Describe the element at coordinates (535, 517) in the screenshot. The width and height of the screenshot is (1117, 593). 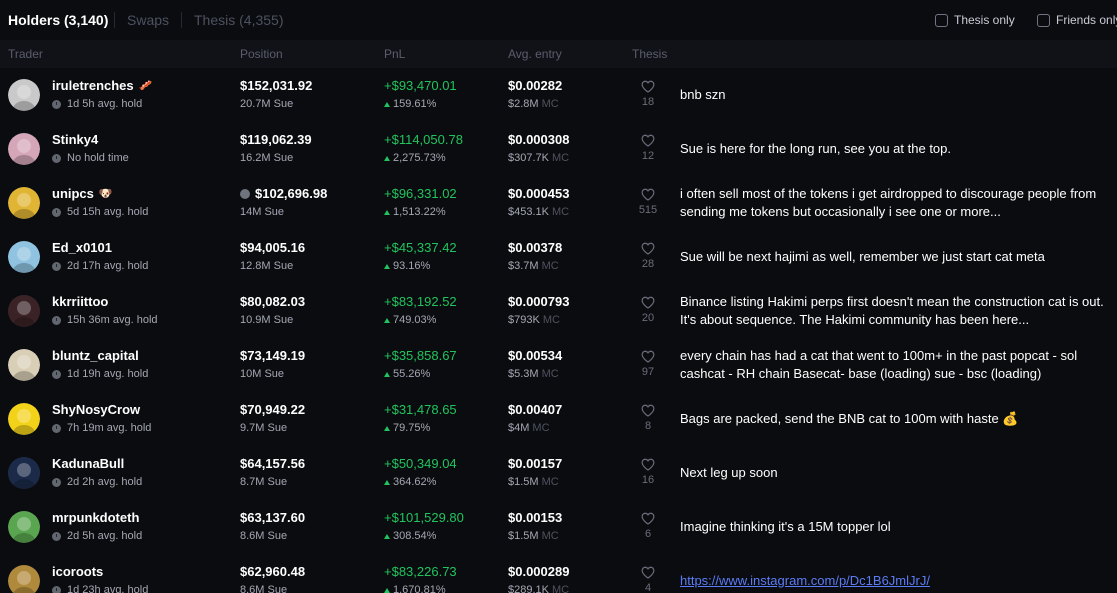
I see `avg-entry-price: $0.00153` at that location.